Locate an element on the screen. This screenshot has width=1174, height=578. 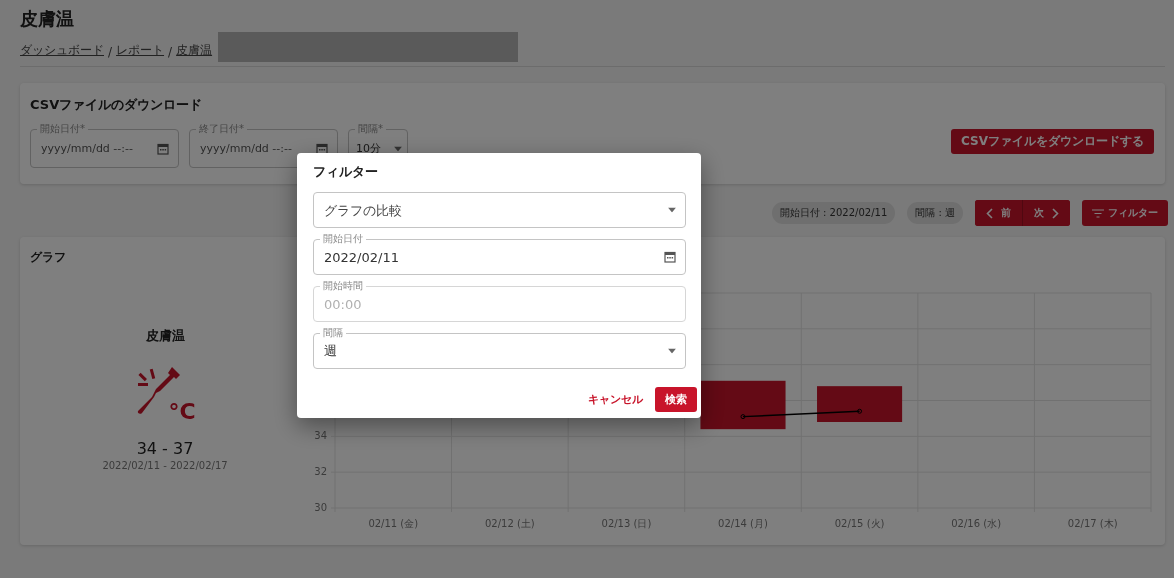
filter-icon is located at coordinates (1098, 213).